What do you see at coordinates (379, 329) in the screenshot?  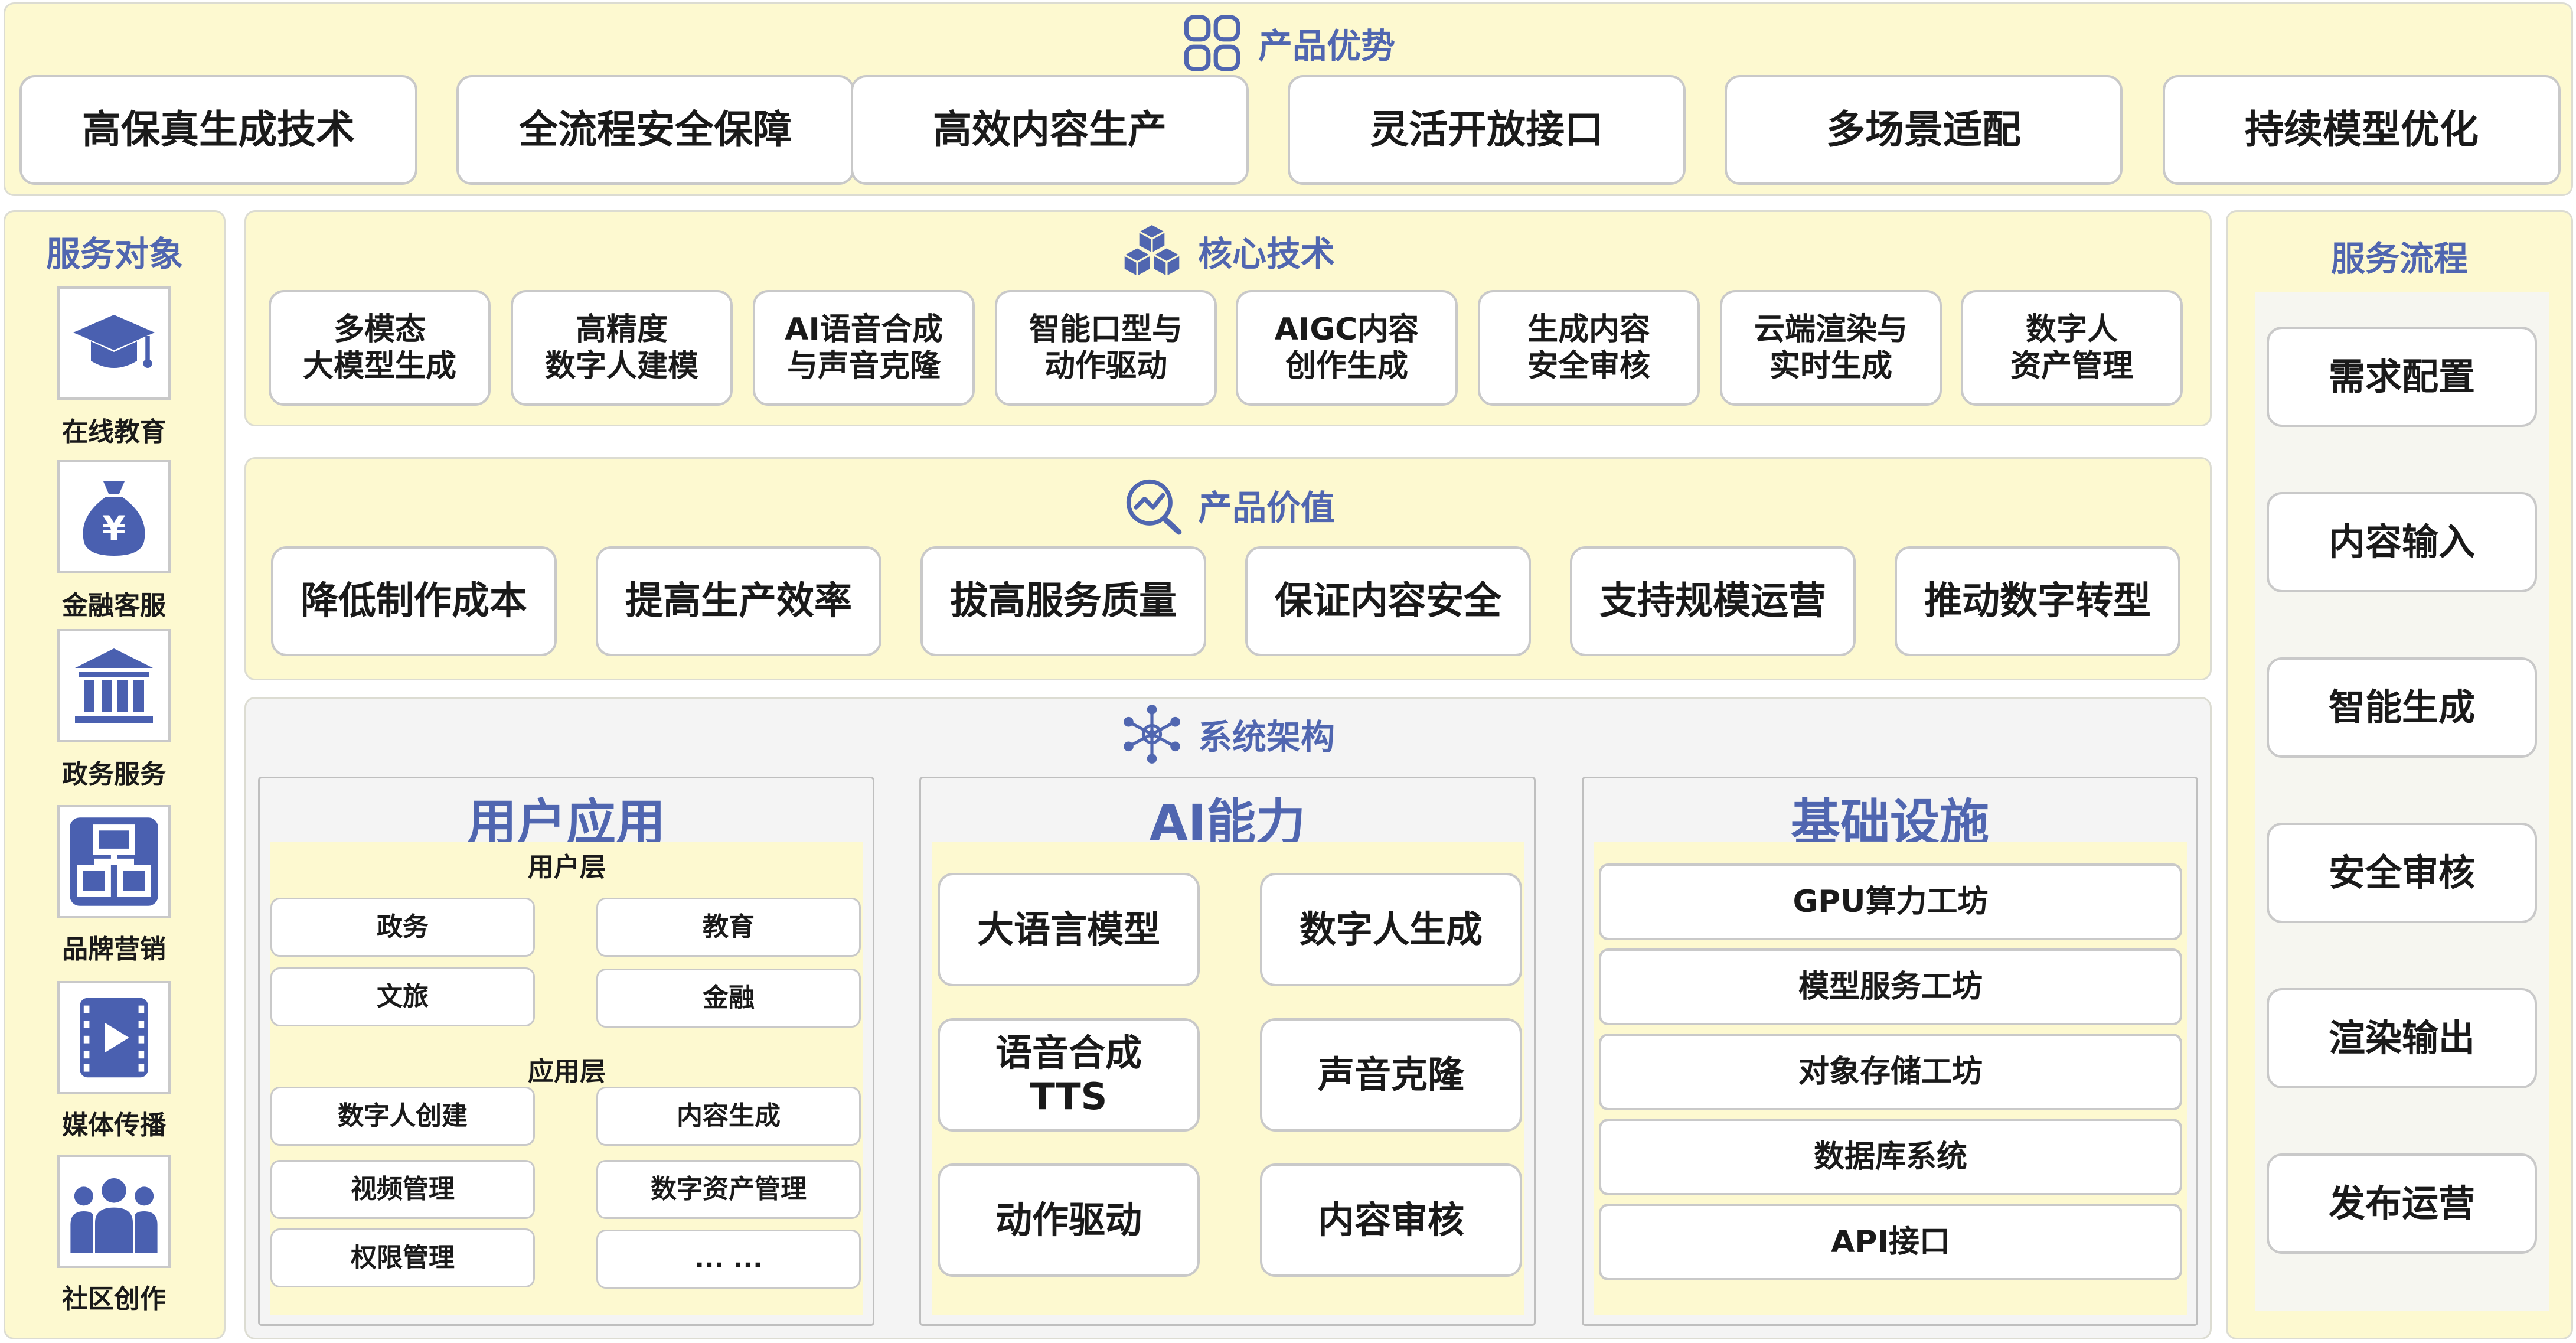 I see `core-tech-item-line: 多模态` at bounding box center [379, 329].